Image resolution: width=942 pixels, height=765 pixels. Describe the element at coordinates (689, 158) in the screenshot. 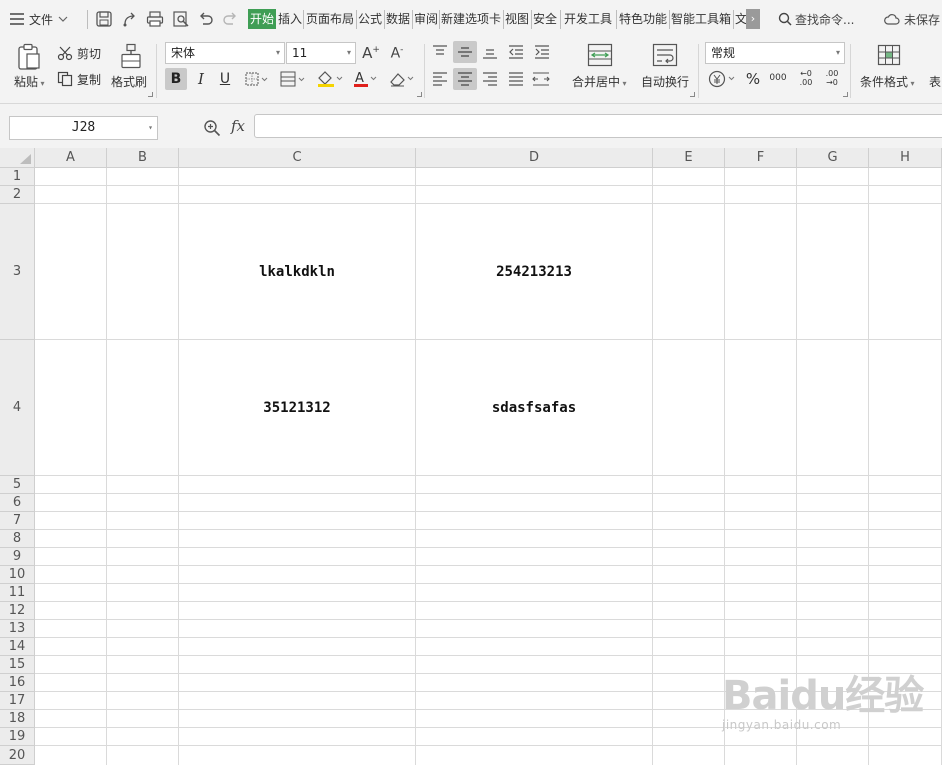

I see `column-header-e: E` at that location.